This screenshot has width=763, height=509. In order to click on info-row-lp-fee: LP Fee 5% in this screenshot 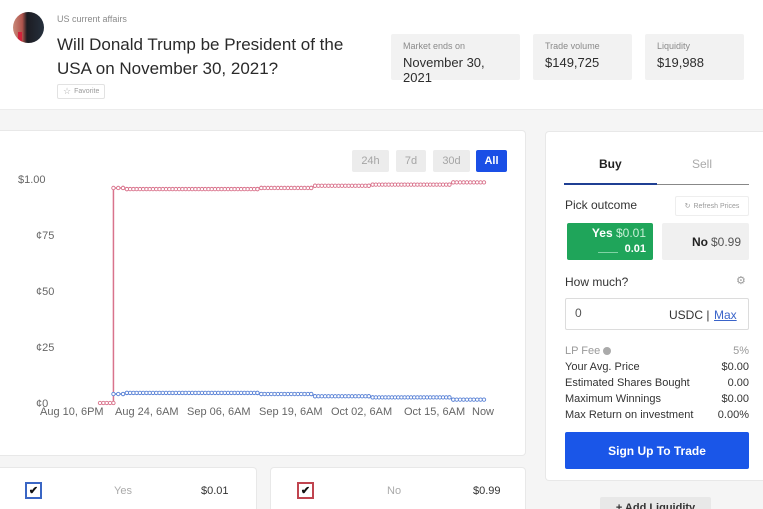, I will do `click(657, 351)`.